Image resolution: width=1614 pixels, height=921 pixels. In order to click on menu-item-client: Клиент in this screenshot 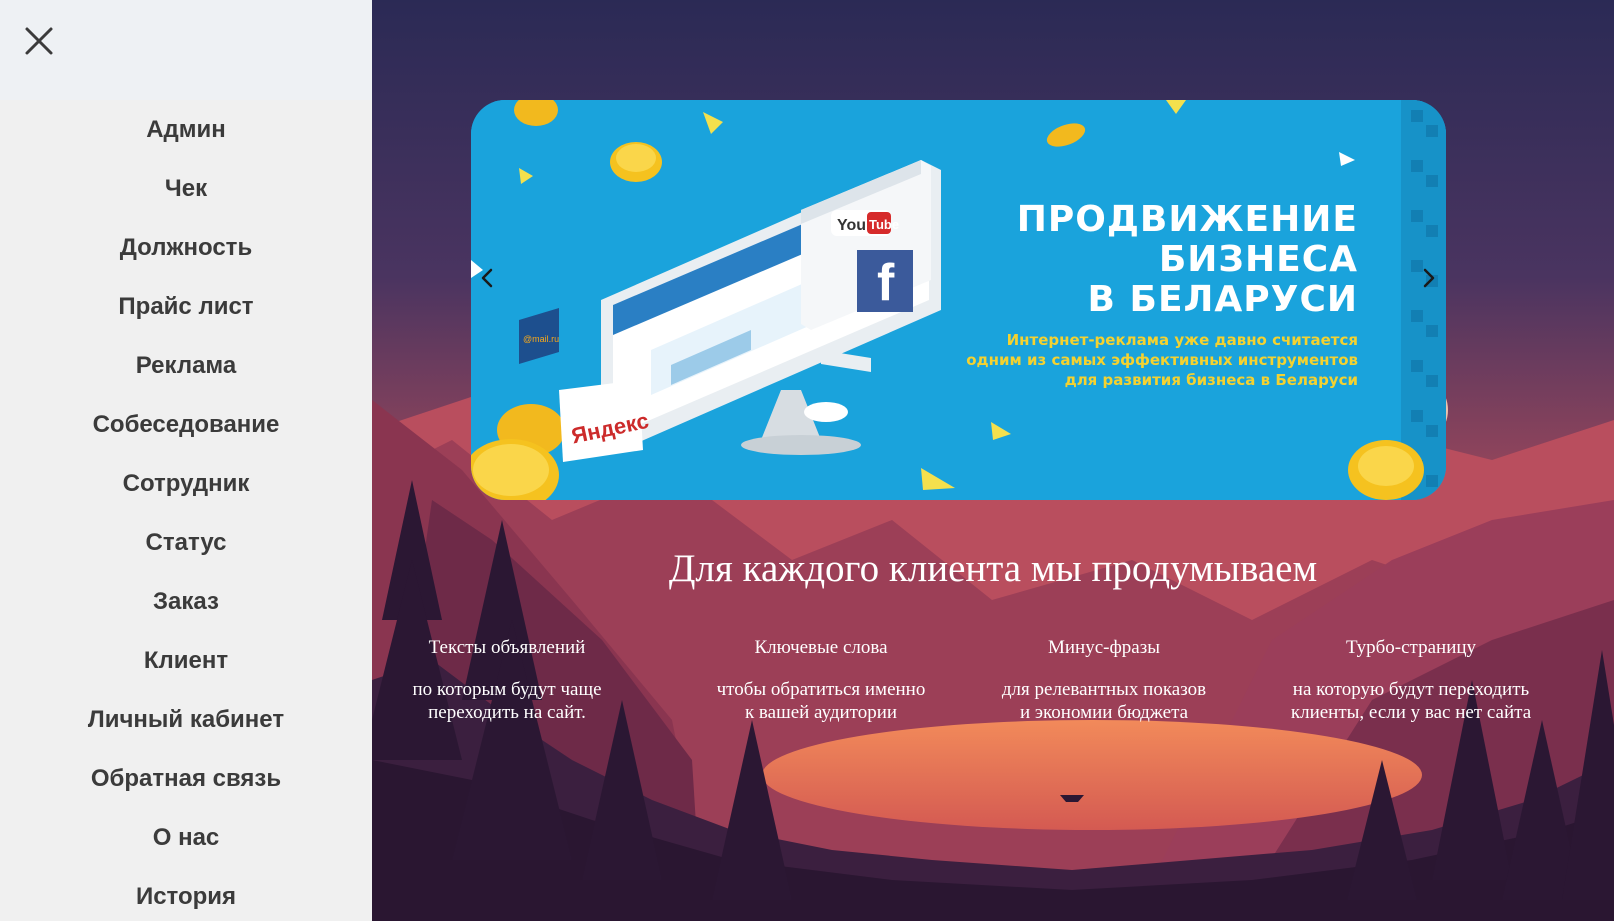, I will do `click(186, 660)`.